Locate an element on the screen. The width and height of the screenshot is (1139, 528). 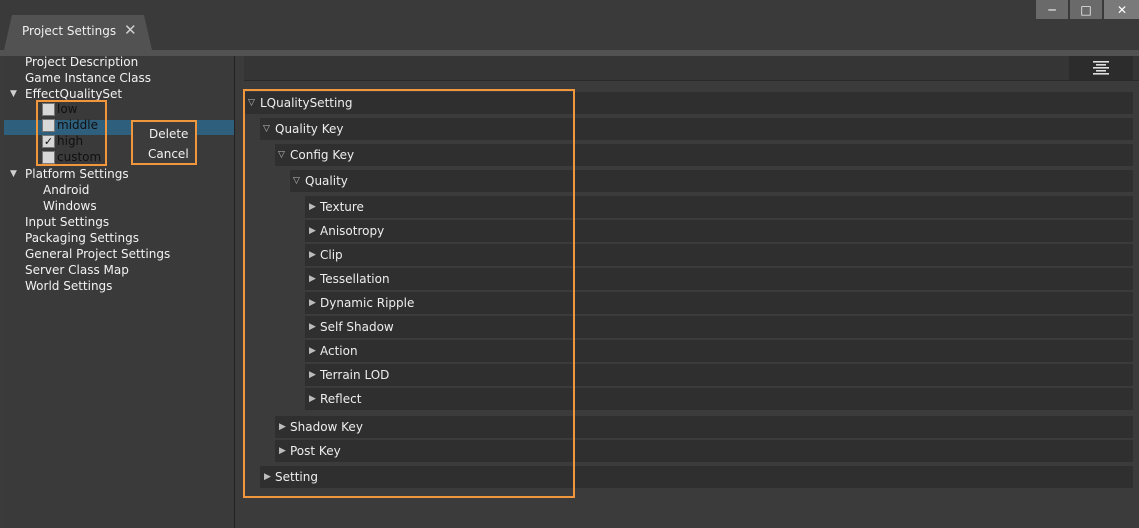
checkbox-group-highlight is located at coordinates (71, 133).